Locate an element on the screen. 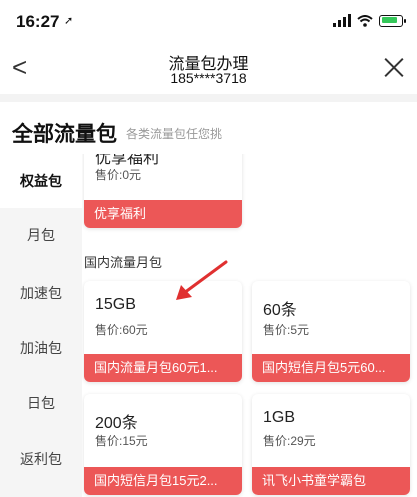  package-card: 1GB 售价:29元 讯飞小书童学霸包 is located at coordinates (331, 444).